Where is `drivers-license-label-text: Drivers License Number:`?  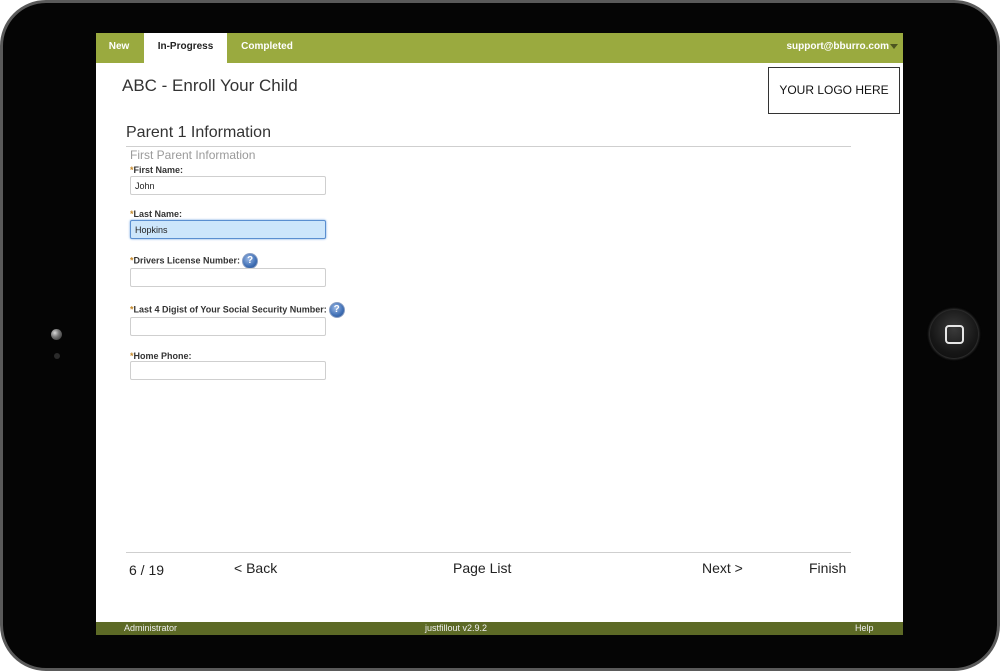
drivers-license-label-text: Drivers License Number: is located at coordinates (187, 260).